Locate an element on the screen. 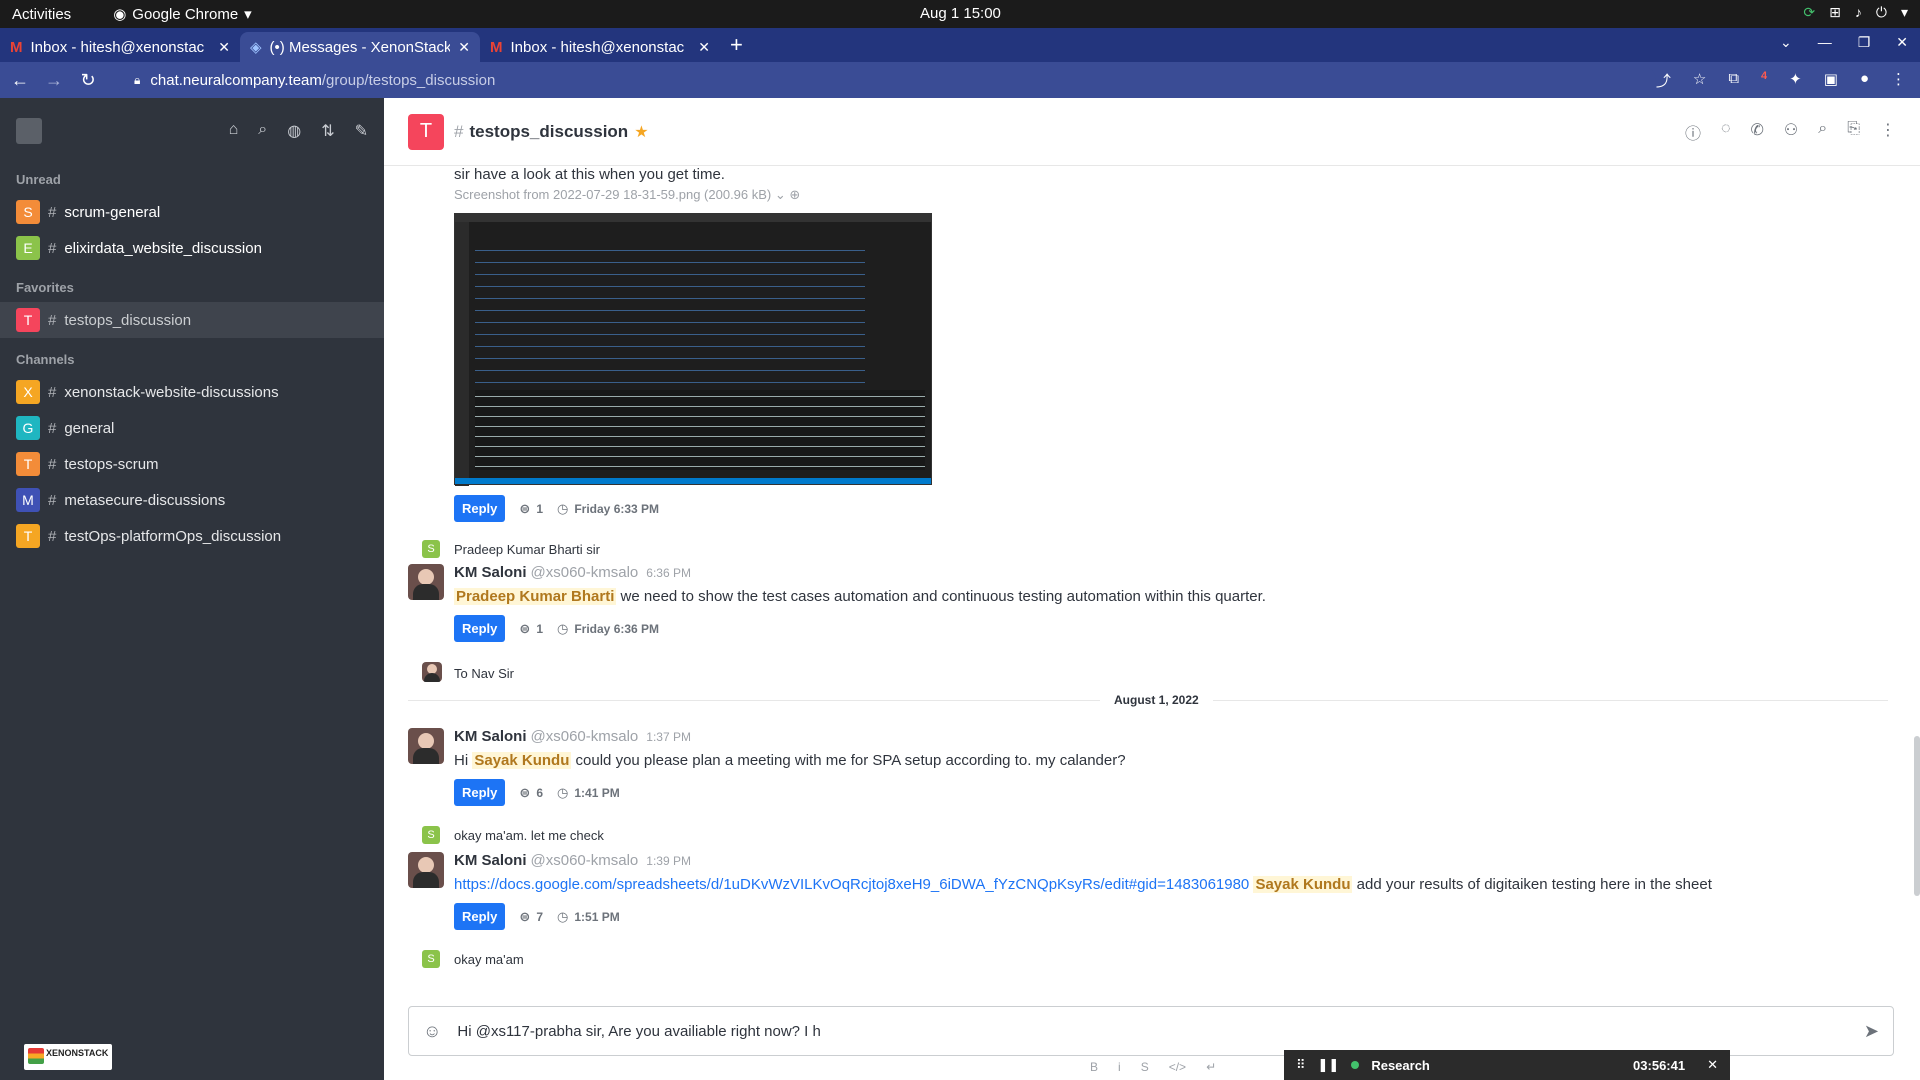 The width and height of the screenshot is (1920, 1080). pause-icon: ❚❚ is located at coordinates (1329, 1065).